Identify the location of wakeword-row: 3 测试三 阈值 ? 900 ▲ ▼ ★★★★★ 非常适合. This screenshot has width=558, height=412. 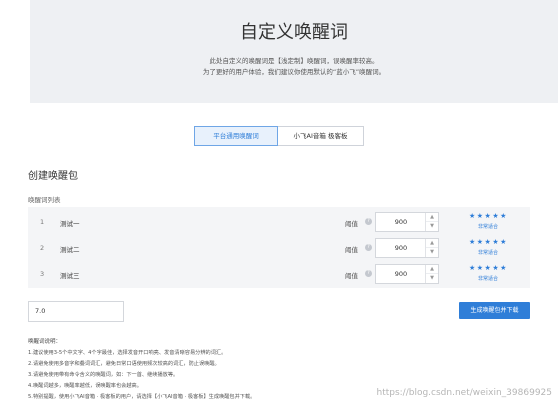
(279, 274).